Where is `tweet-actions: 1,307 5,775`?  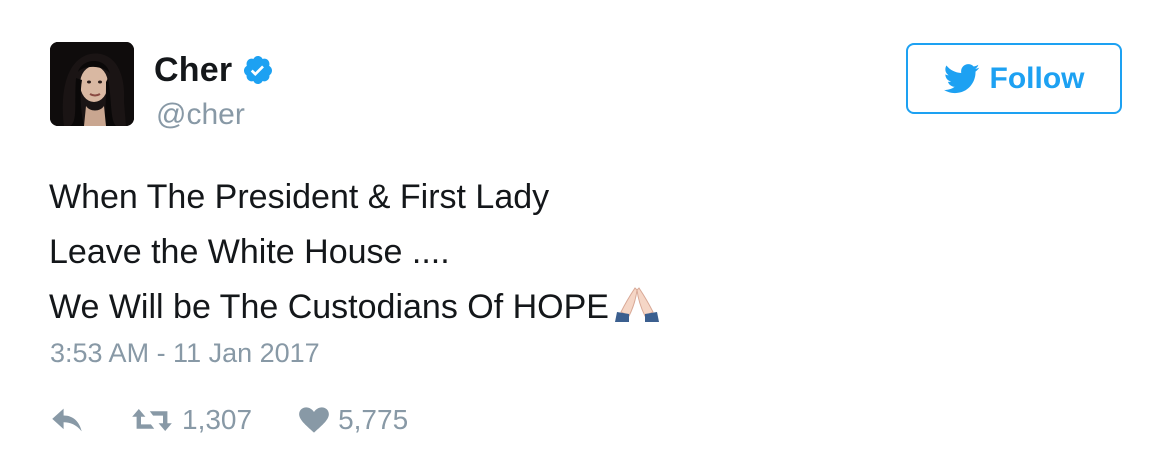 tweet-actions: 1,307 5,775 is located at coordinates (229, 420).